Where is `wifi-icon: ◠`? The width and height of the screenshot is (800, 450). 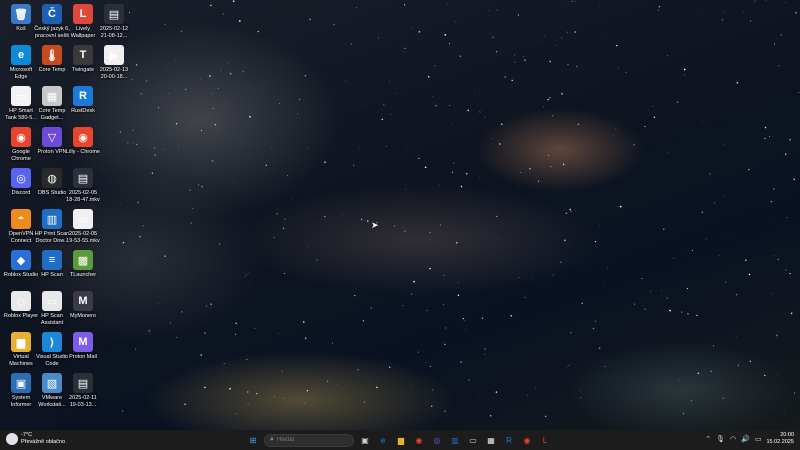 wifi-icon: ◠ is located at coordinates (733, 439).